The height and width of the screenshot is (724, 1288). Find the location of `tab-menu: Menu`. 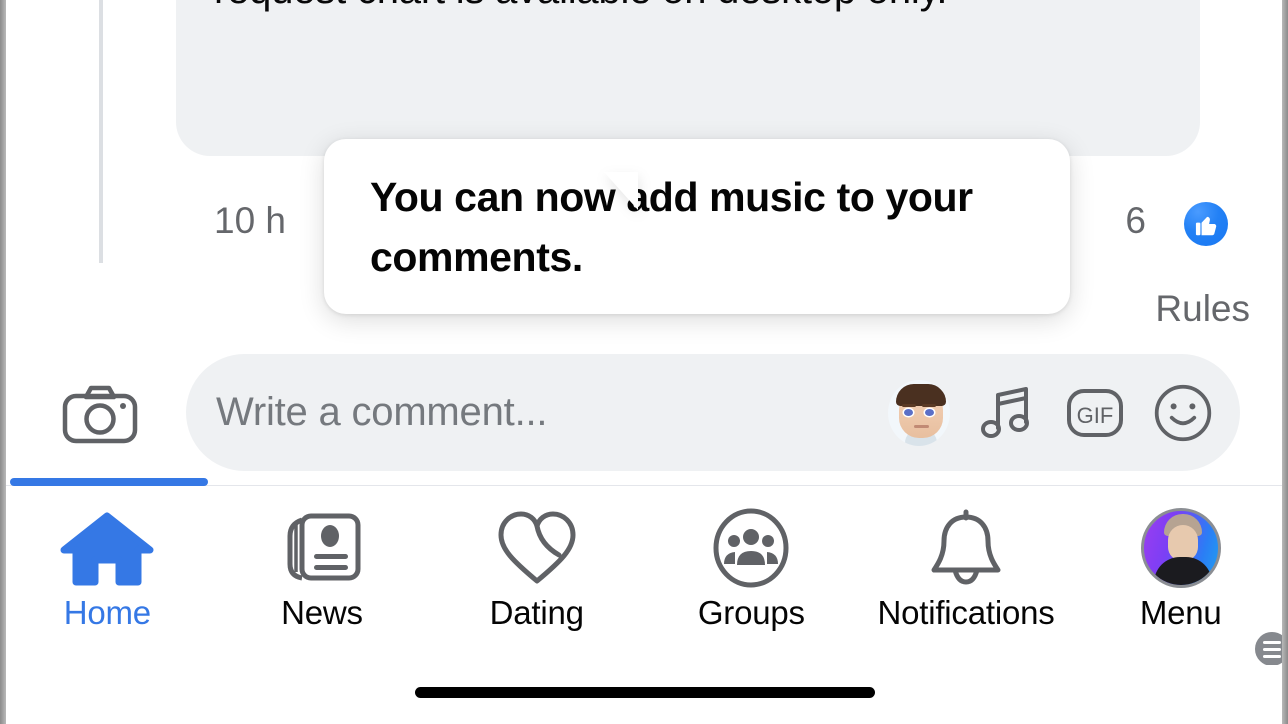

tab-menu: Menu is located at coordinates (1180, 577).